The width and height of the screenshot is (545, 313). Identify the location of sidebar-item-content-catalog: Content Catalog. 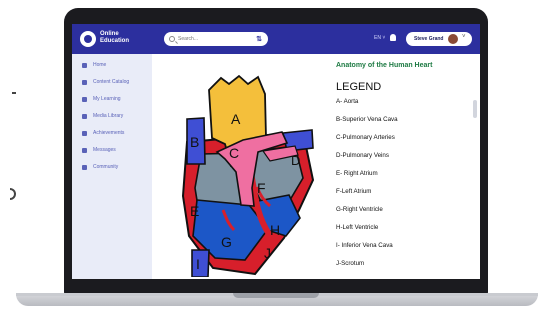
(105, 82).